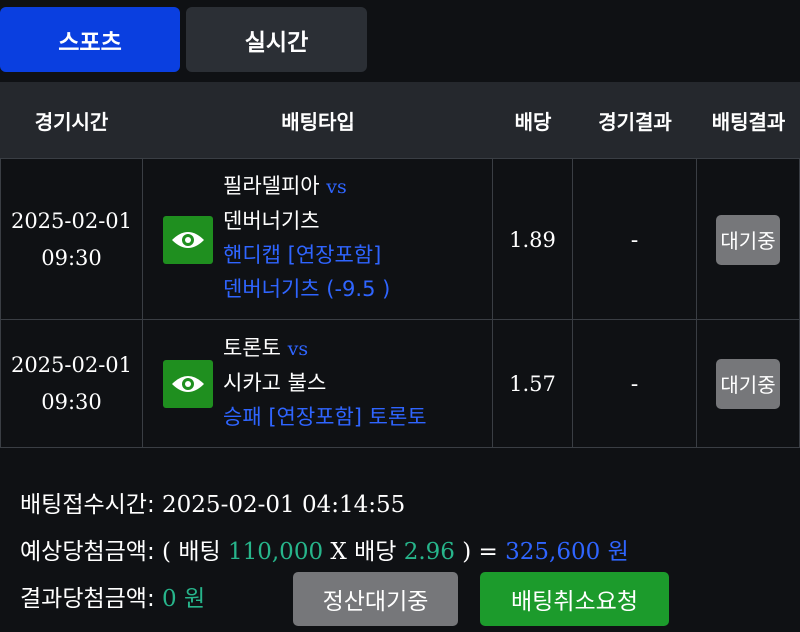  Describe the element at coordinates (302, 255) in the screenshot. I see `market-name: 핸디캡 [연장포함]` at that location.